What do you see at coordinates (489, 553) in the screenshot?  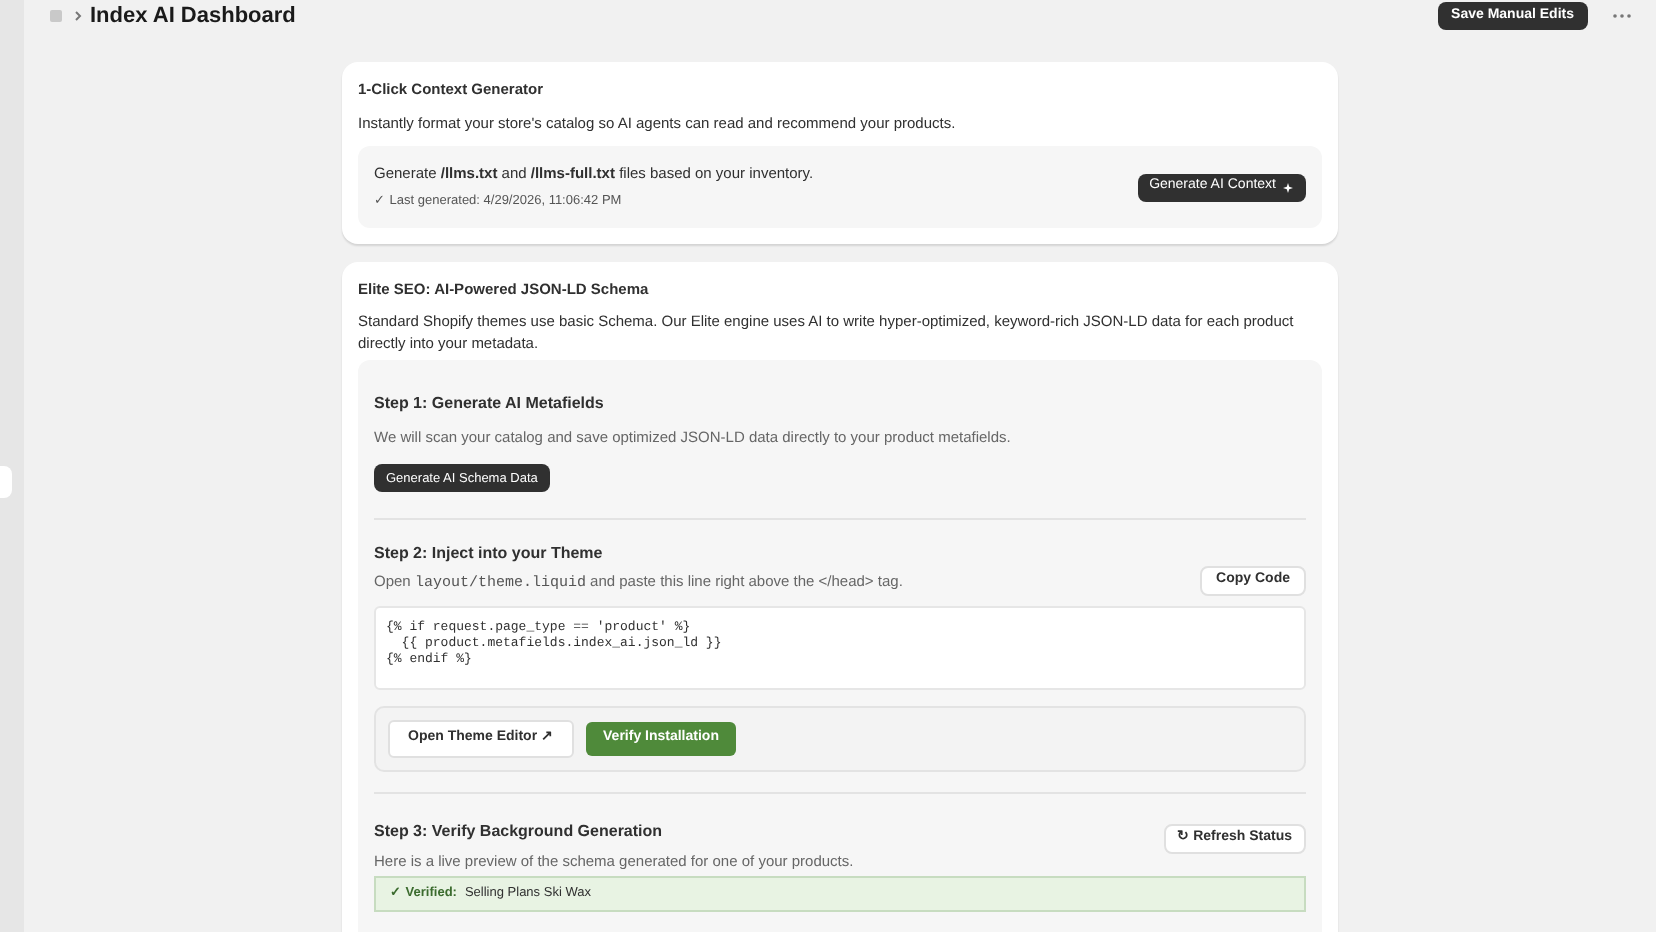 I see `step-title: Step 2: Inject into your Theme` at bounding box center [489, 553].